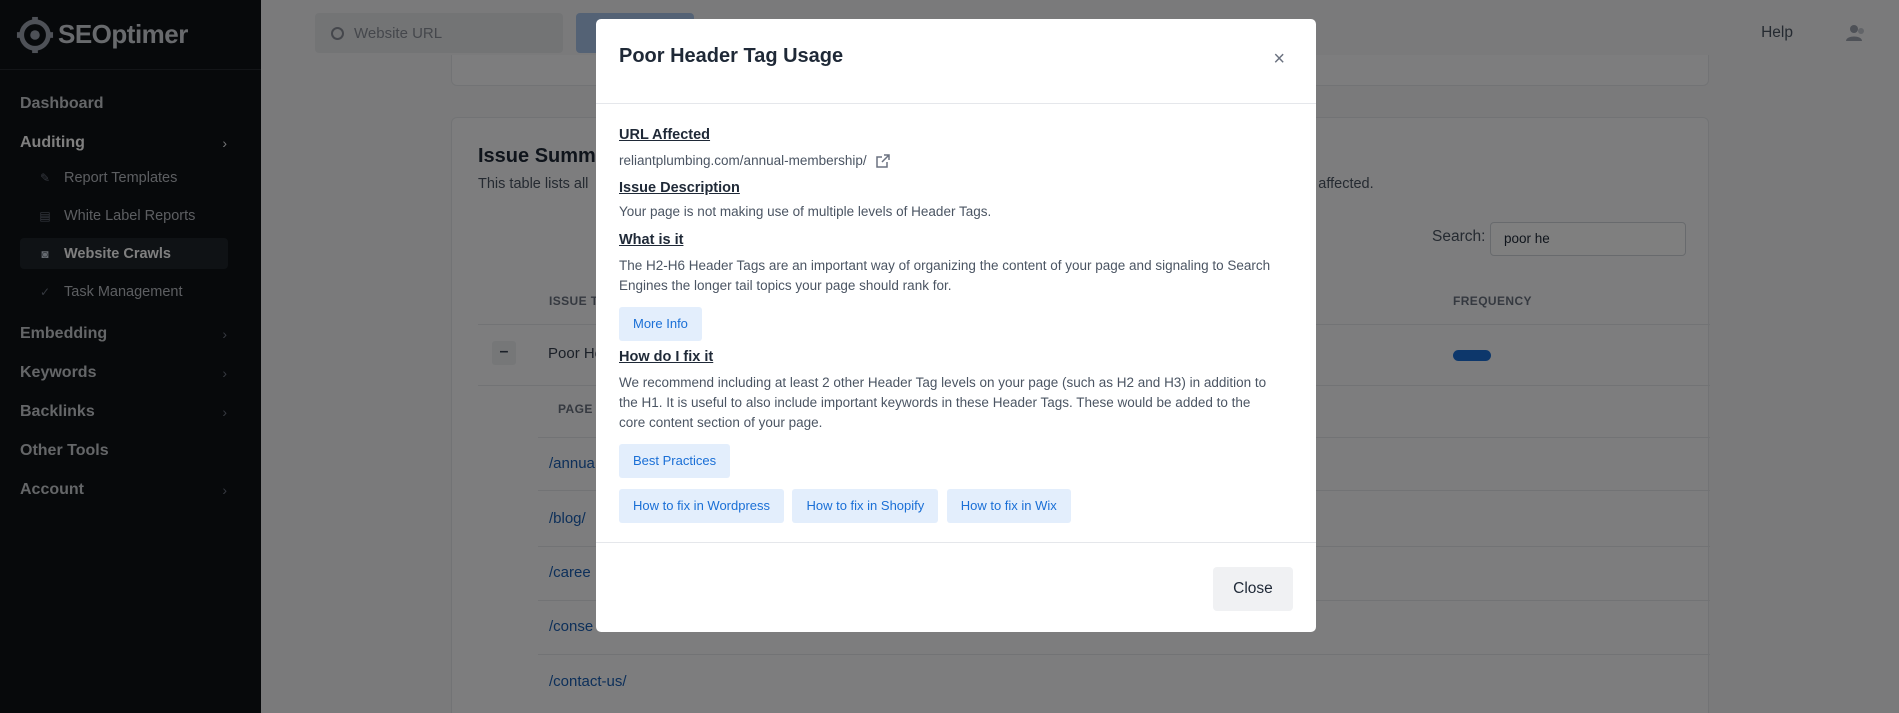  What do you see at coordinates (702, 506) in the screenshot?
I see `fix-wordpress-button: How to fix in Wordpress` at bounding box center [702, 506].